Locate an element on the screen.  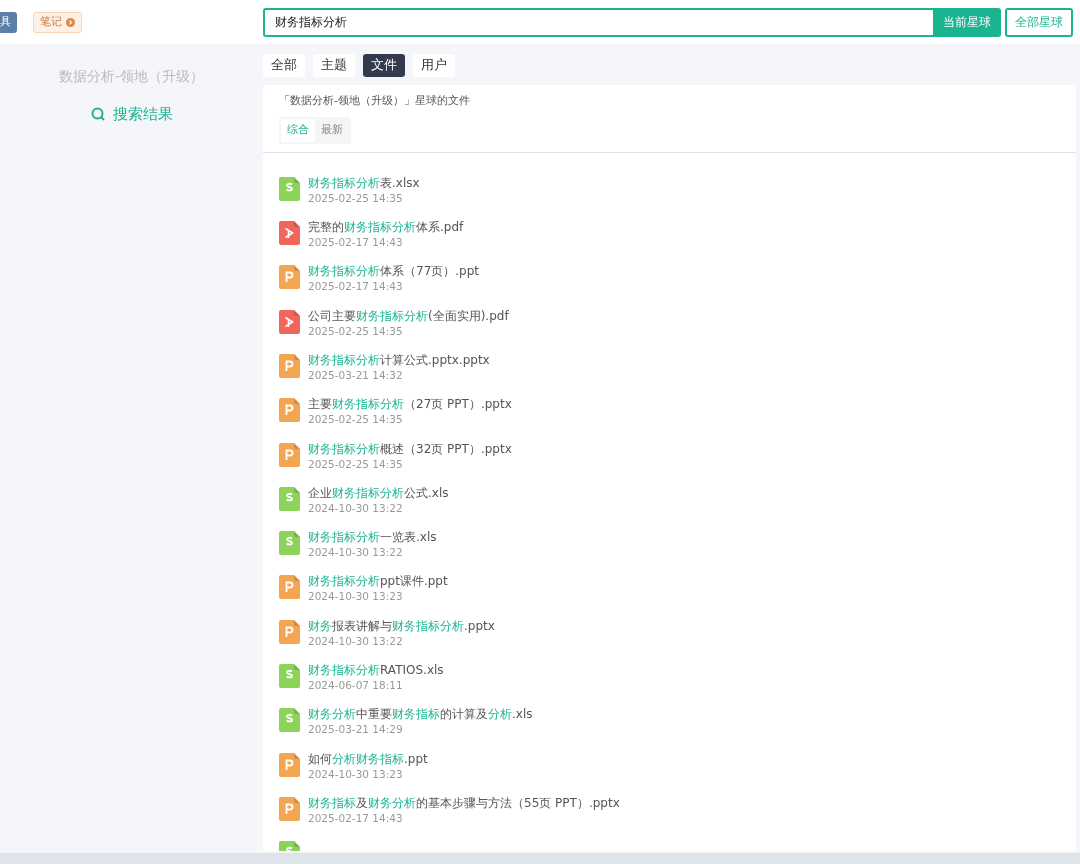
search-field: 财务指标分析 is located at coordinates (598, 22).